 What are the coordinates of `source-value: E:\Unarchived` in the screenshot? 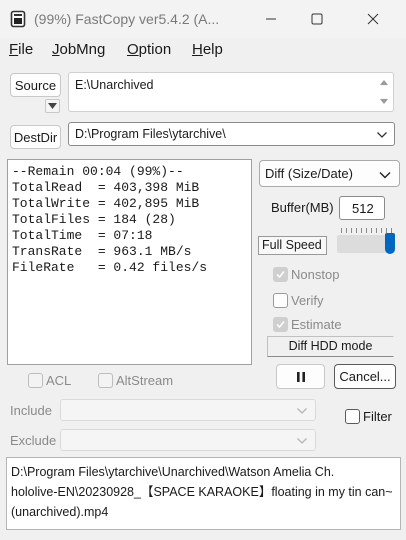 It's located at (114, 85).